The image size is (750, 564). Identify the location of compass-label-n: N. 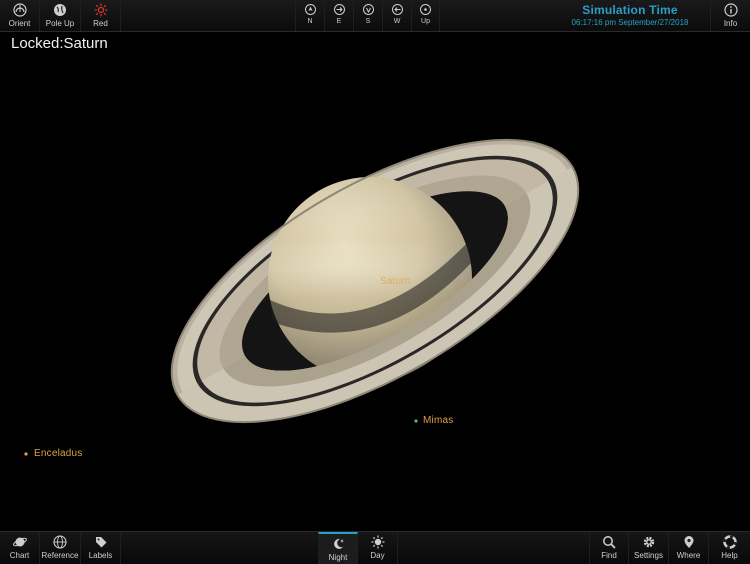
(310, 21).